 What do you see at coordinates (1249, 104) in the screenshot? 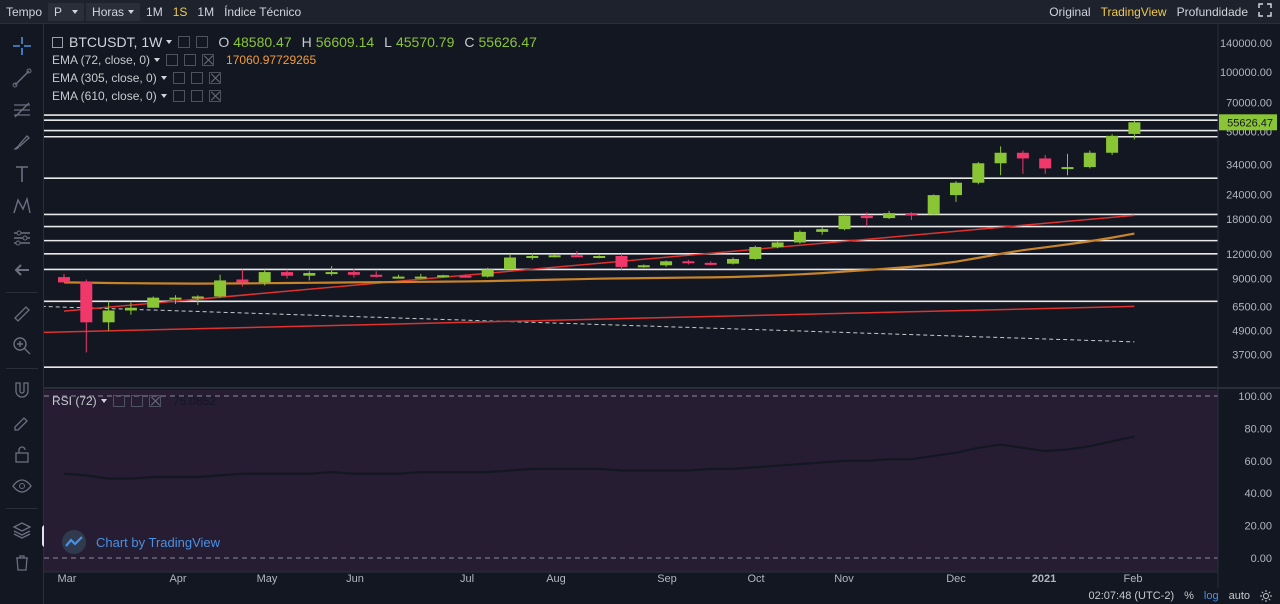
I see `price-tick-label: 70000.00` at bounding box center [1249, 104].